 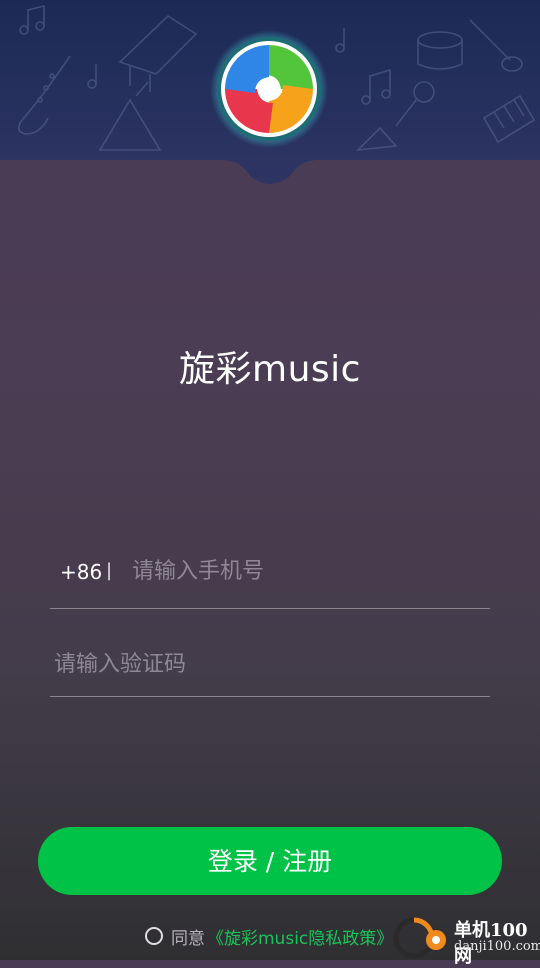 What do you see at coordinates (497, 946) in the screenshot?
I see `watermark-url: danji100.com` at bounding box center [497, 946].